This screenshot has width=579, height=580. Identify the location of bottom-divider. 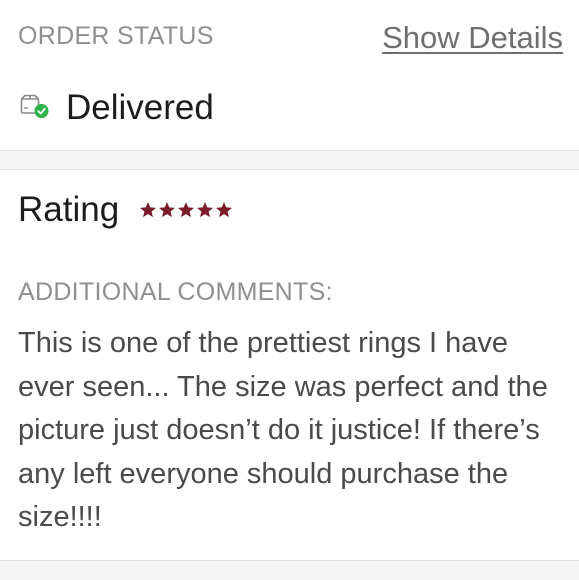
(289, 570).